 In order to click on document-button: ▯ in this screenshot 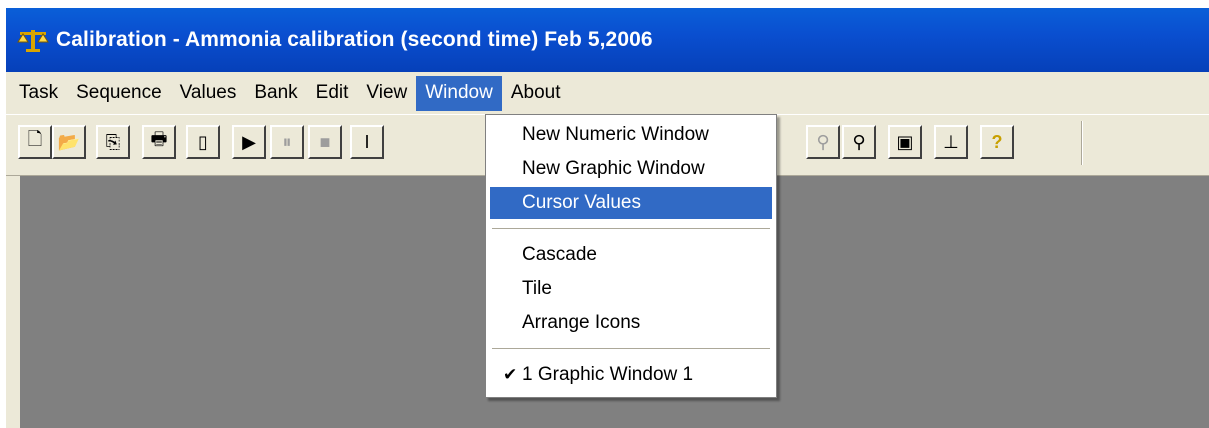, I will do `click(203, 142)`.